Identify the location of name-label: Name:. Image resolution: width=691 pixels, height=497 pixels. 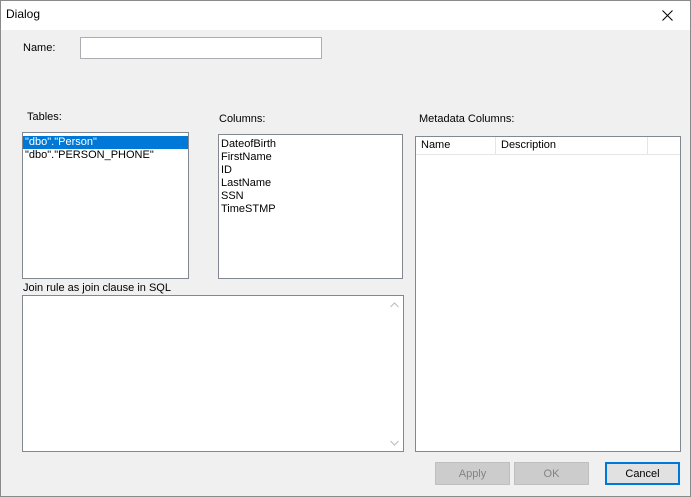
(39, 48).